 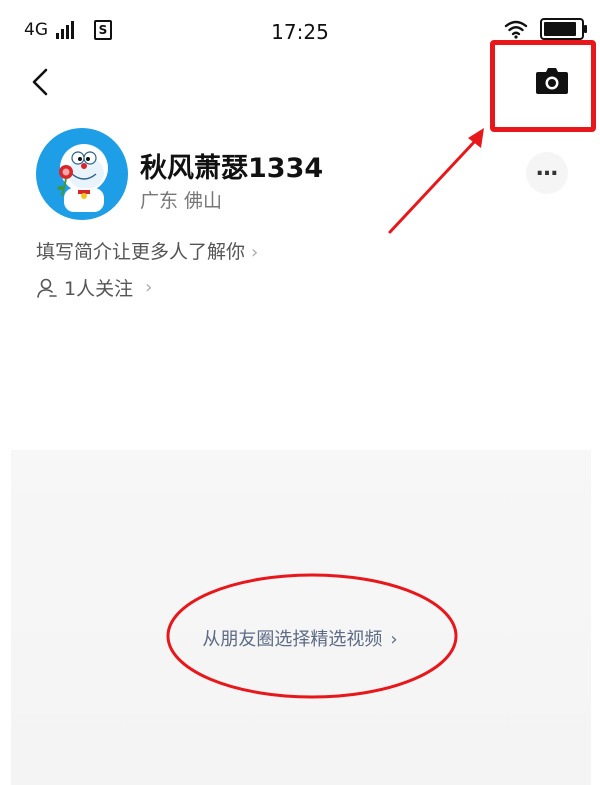 I want to click on back-button, so click(x=42, y=82).